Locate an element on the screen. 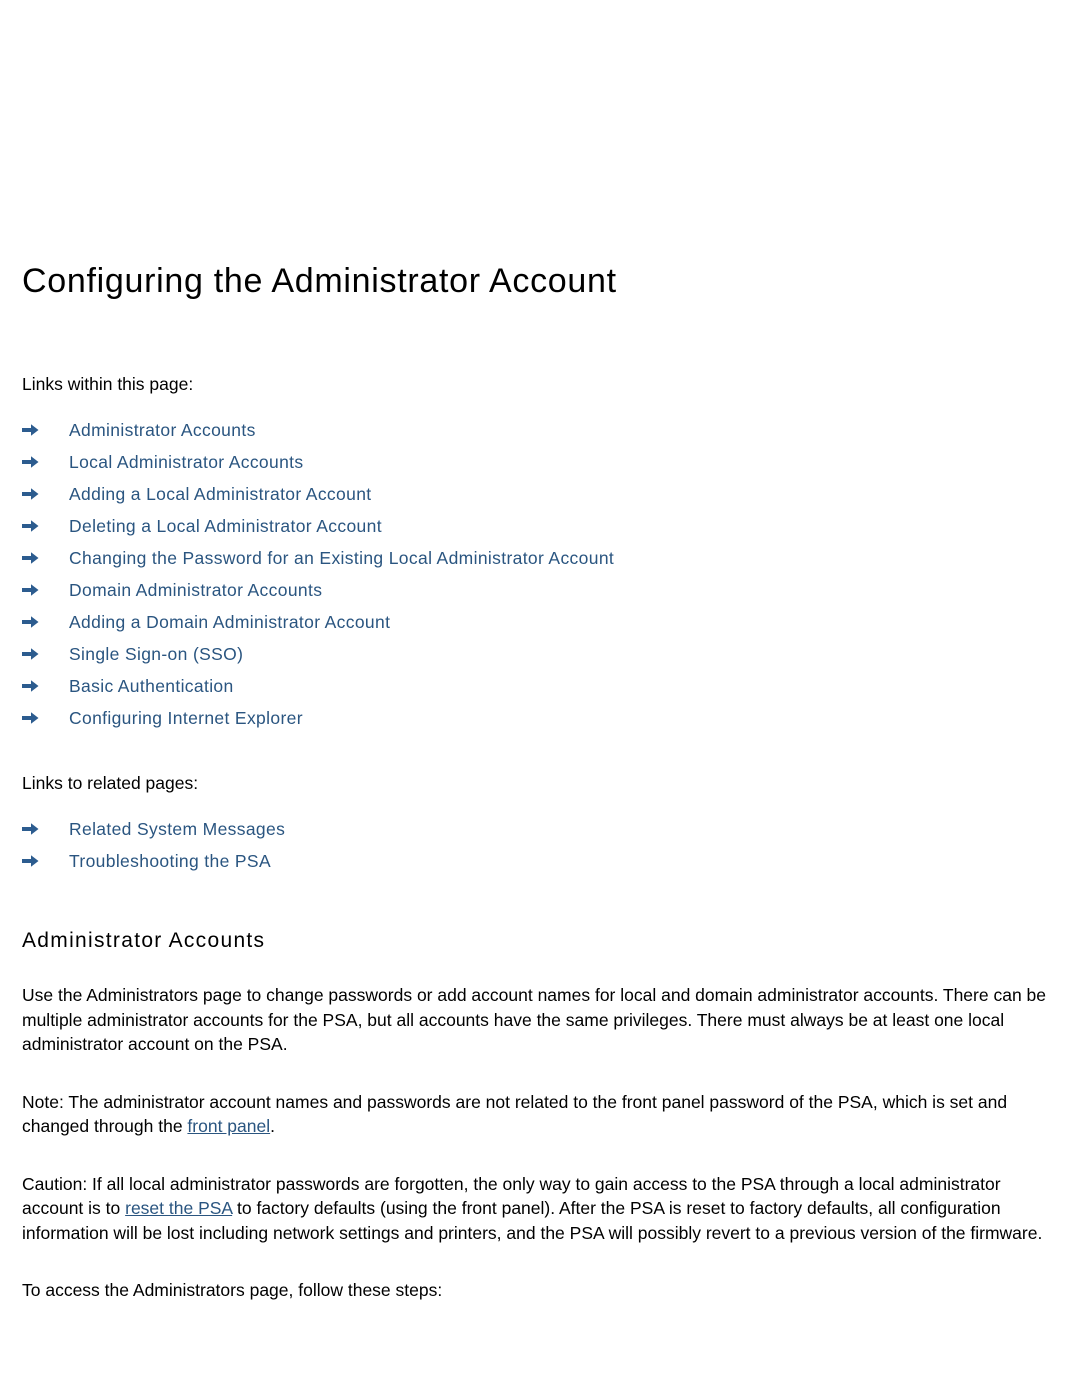 This screenshot has width=1080, height=1397. list-item: Deleting a Local Administrator Account is located at coordinates (540, 526).